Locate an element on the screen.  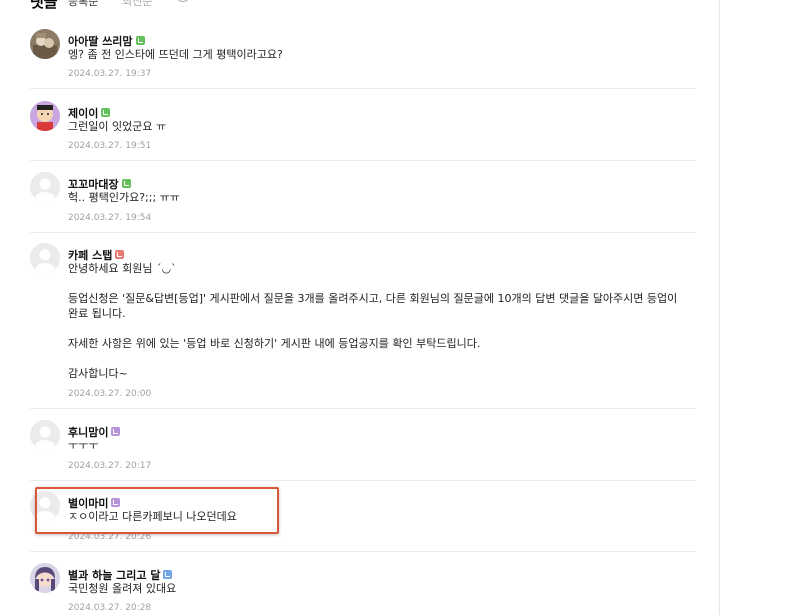
sort-newest-tab: 최신순 is located at coordinates (137, 4).